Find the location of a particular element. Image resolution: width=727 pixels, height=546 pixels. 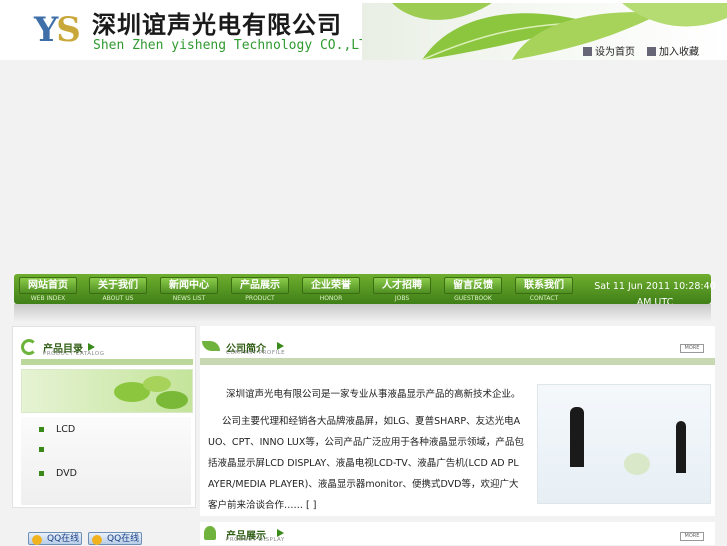

product-catalog-panel: 产品目录 PRODUCT CATALOG LCD DVD is located at coordinates (104, 417).